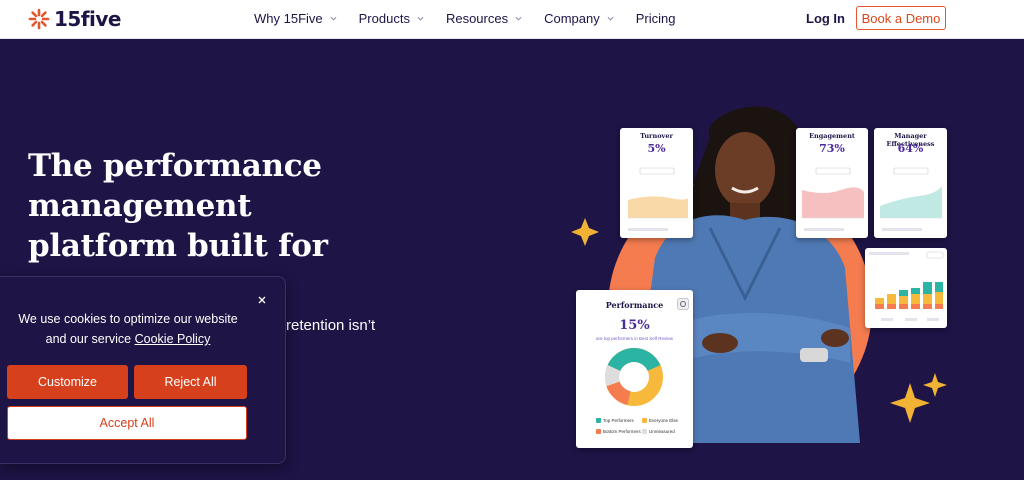 This screenshot has width=1024, height=480. I want to click on cookie-policy-link: Cookie Policy, so click(173, 339).